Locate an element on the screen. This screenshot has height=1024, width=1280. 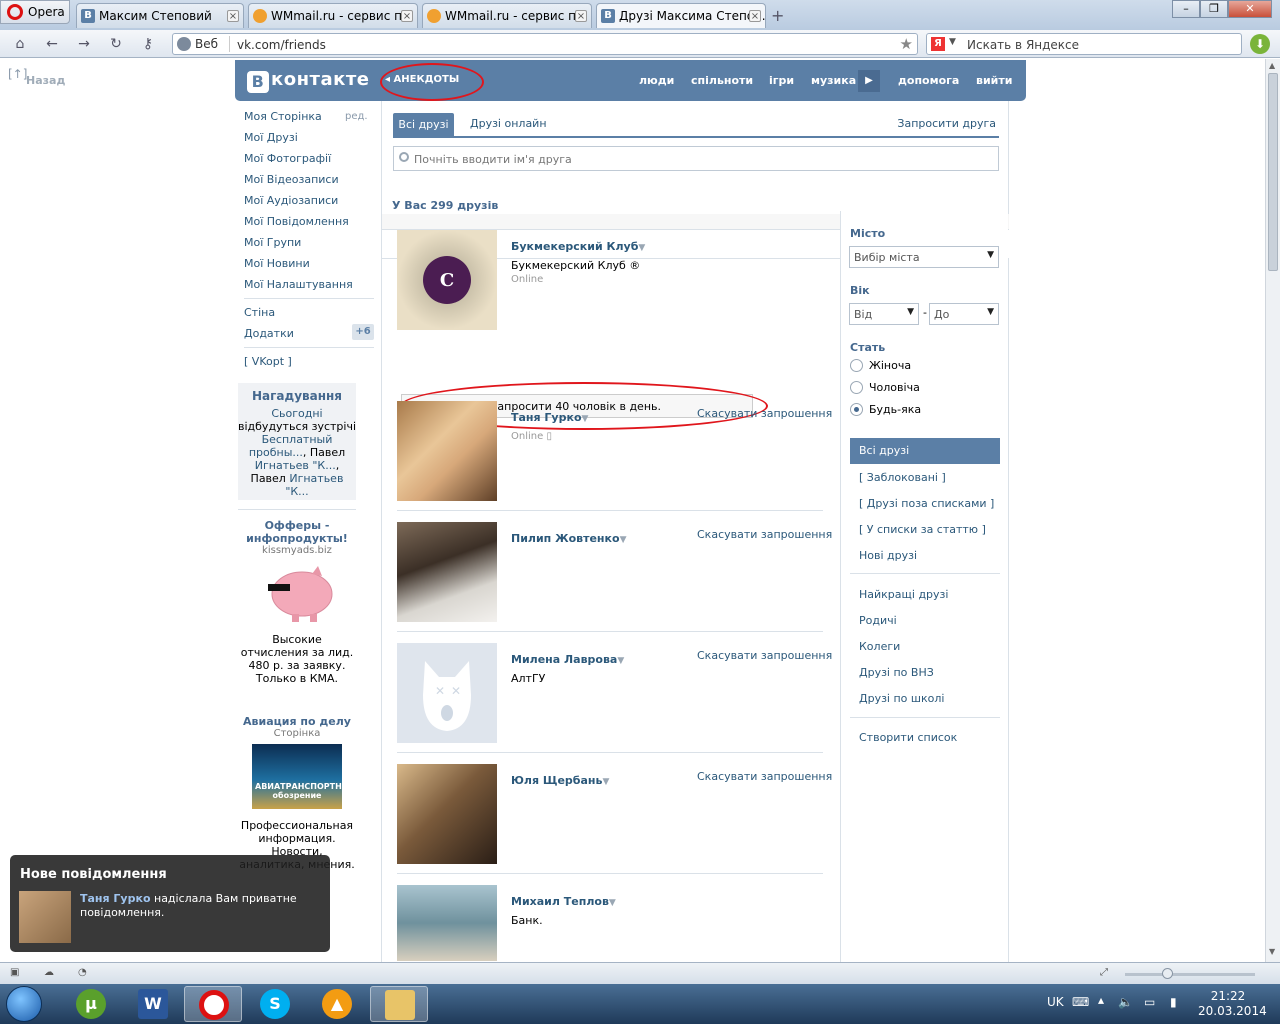
friend-name: Таня Гурко▼ is located at coordinates (549, 417).